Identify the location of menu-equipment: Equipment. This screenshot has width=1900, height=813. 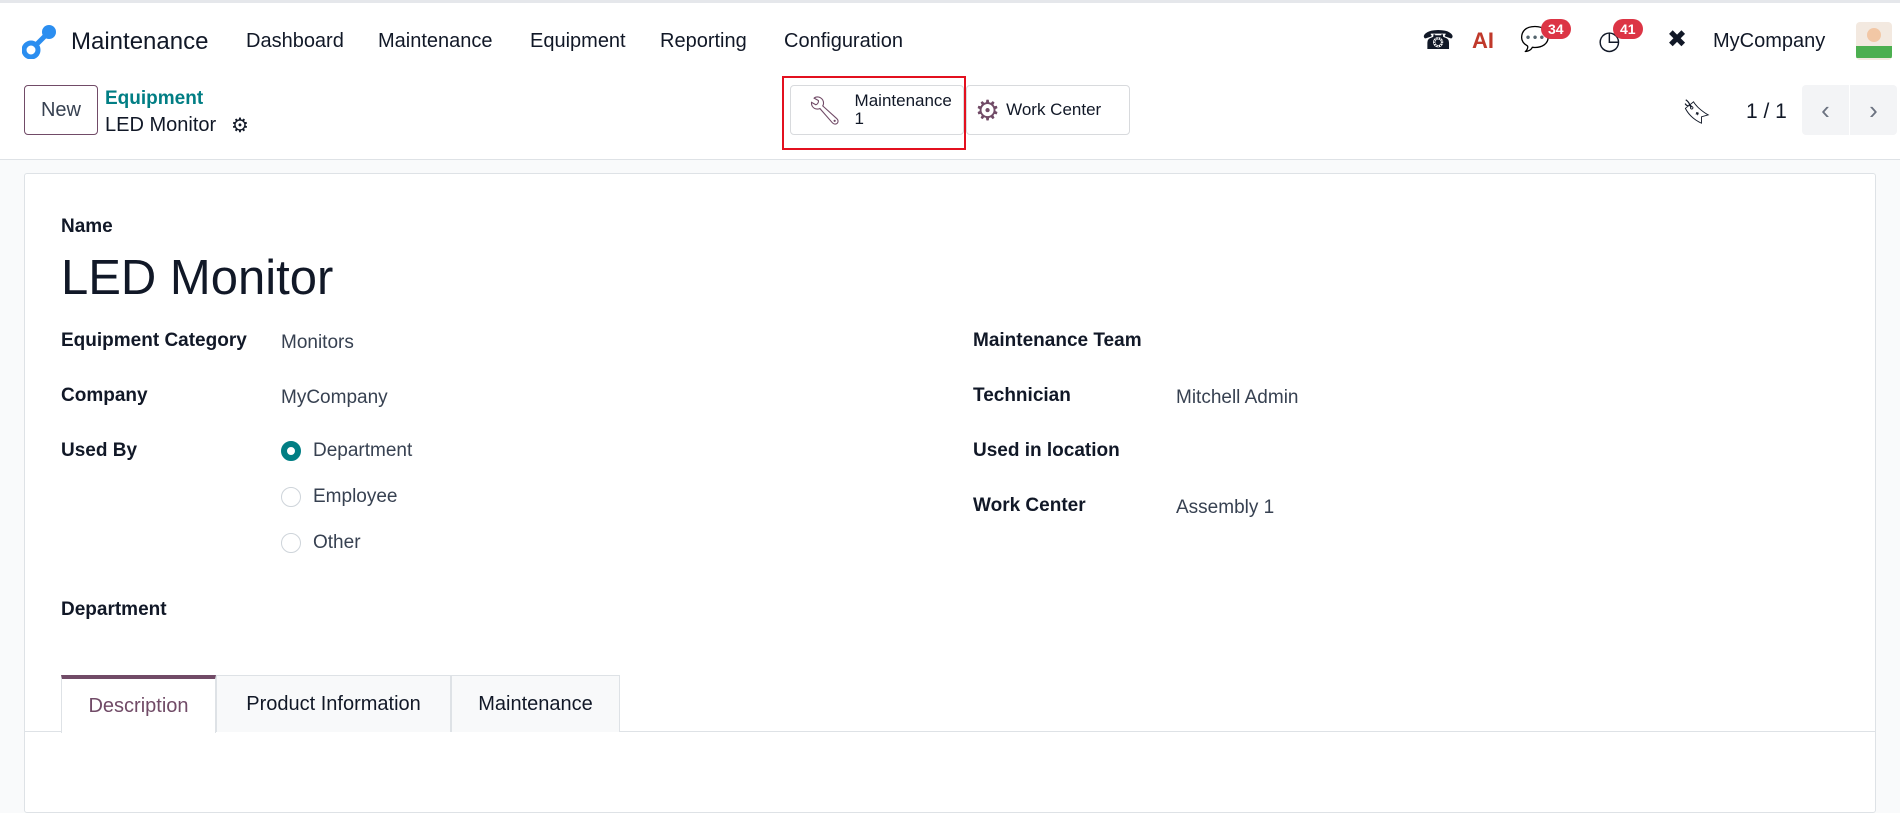
(578, 41).